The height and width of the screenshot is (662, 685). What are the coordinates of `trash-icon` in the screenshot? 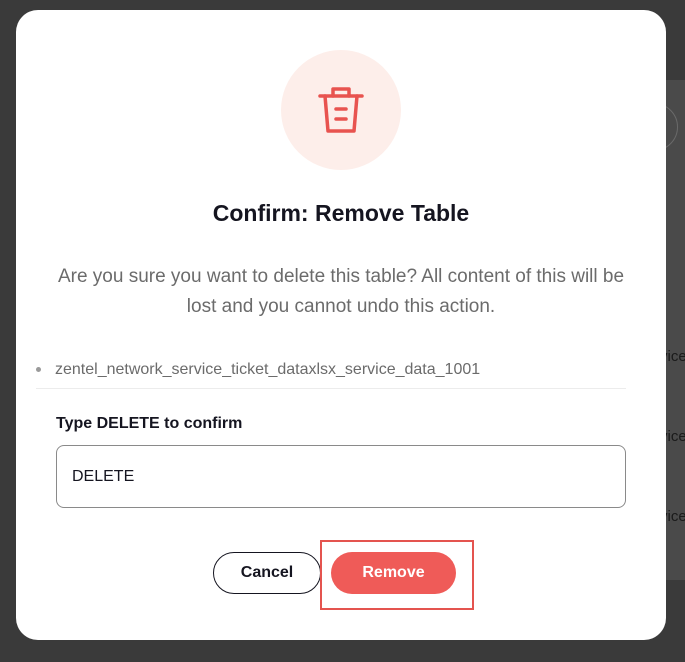 It's located at (341, 110).